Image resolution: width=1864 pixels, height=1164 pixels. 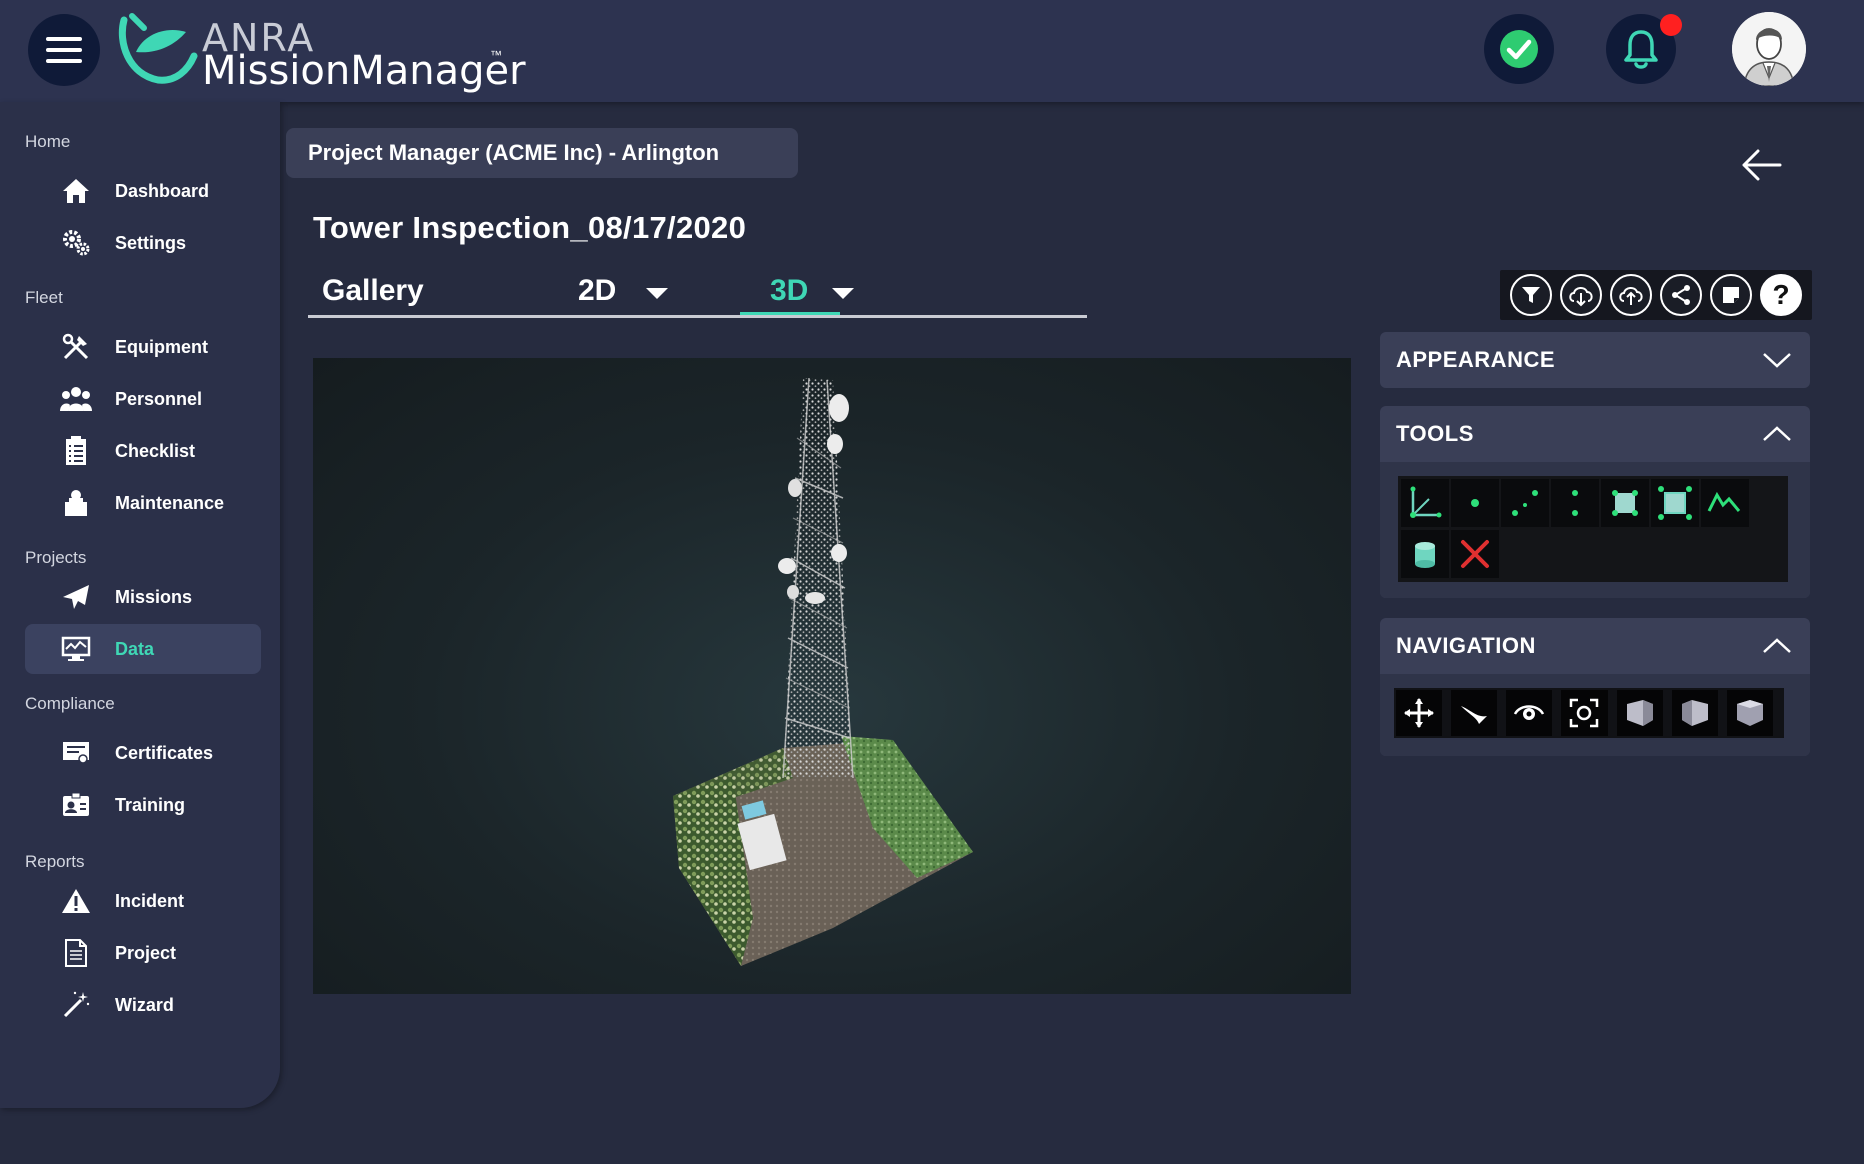 I want to click on remove-measurements-tool, so click(x=1475, y=554).